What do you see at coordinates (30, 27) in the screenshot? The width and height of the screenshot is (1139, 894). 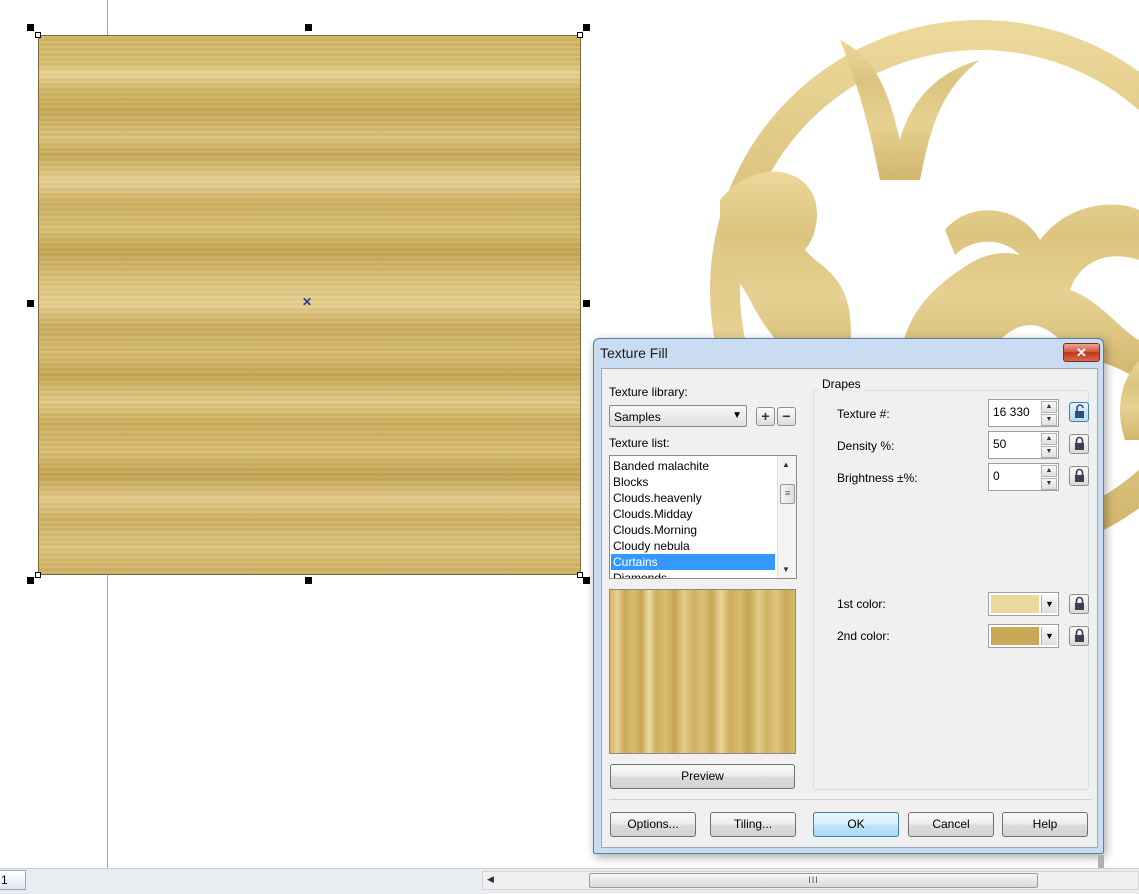 I see `selection-handle-top-left` at bounding box center [30, 27].